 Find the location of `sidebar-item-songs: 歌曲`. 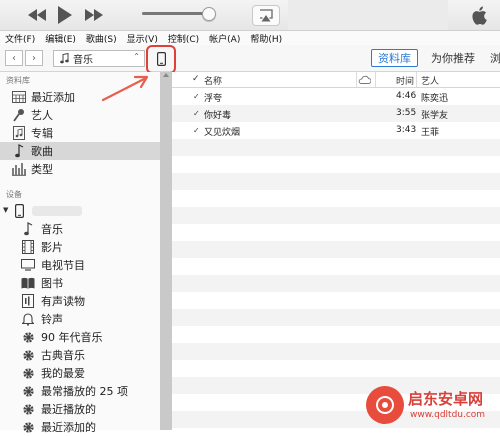

sidebar-item-songs: 歌曲 is located at coordinates (80, 151).